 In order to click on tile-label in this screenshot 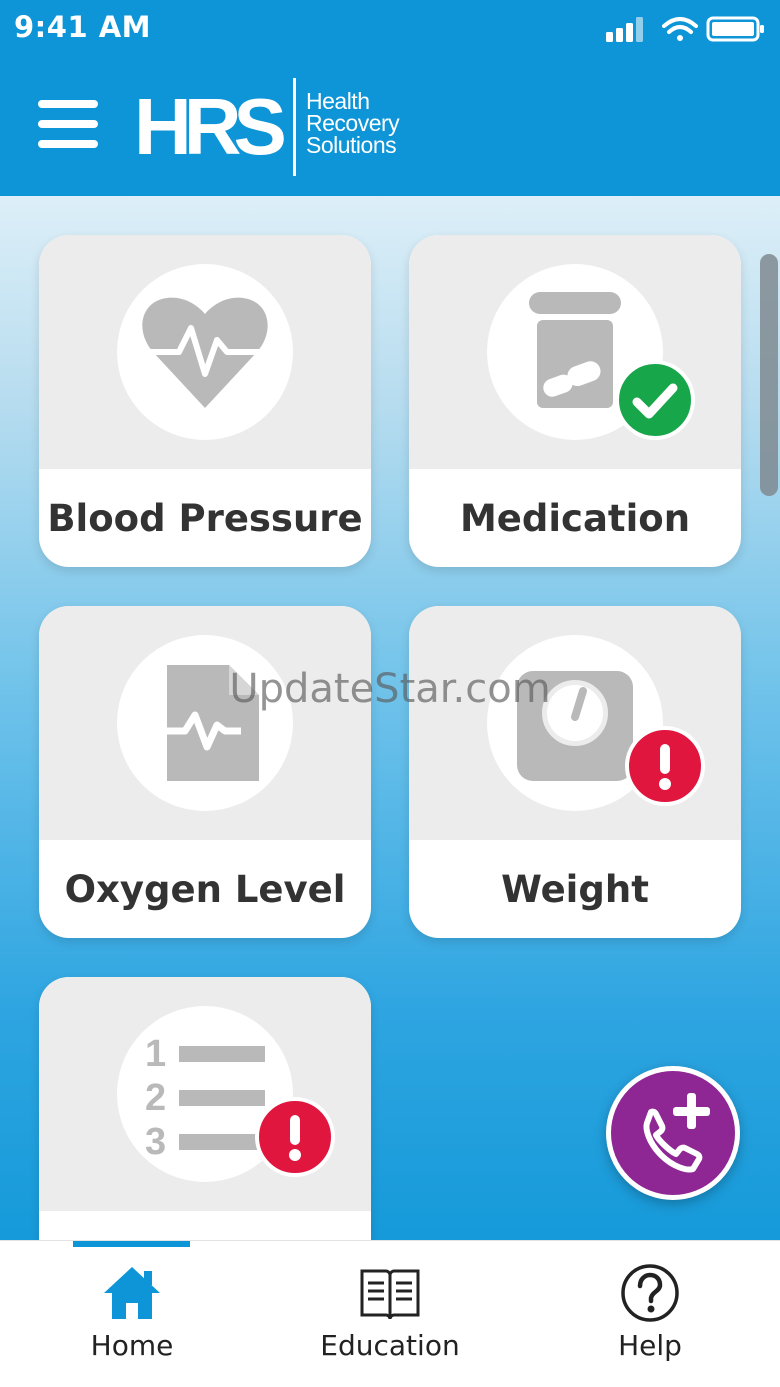, I will do `click(205, 1225)`.